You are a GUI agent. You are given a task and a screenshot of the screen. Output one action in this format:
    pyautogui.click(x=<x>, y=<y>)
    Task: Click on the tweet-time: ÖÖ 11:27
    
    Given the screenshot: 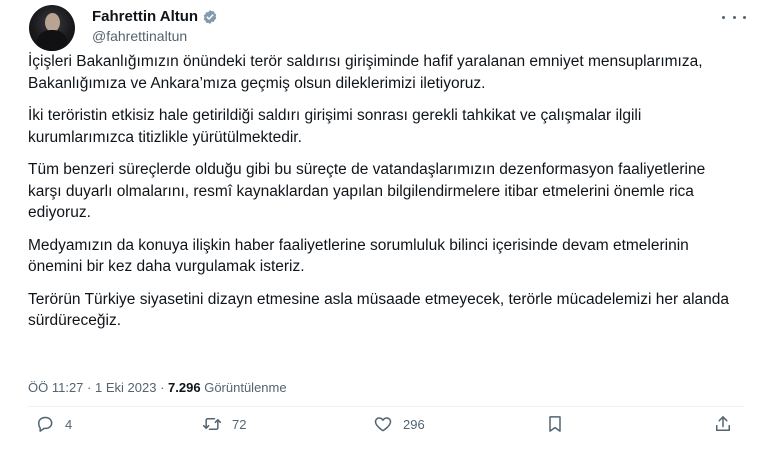 What is the action you would take?
    pyautogui.click(x=55, y=387)
    